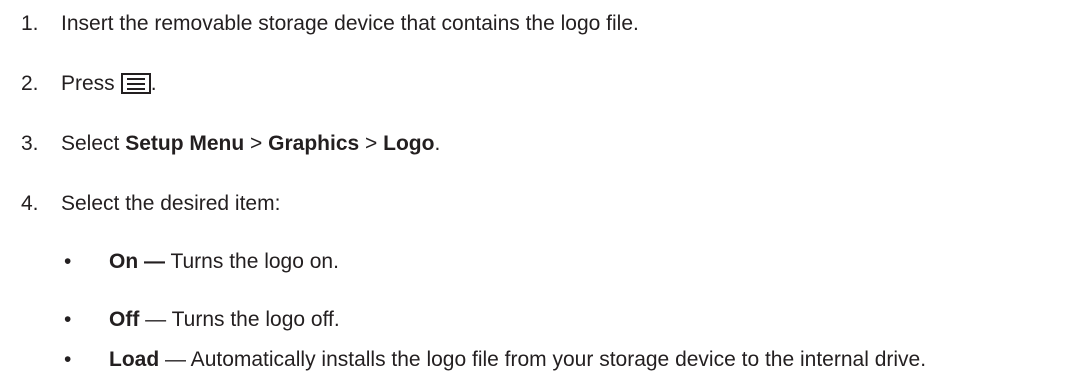 This screenshot has width=1074, height=385. Describe the element at coordinates (93, 143) in the screenshot. I see `step-text: Select` at that location.